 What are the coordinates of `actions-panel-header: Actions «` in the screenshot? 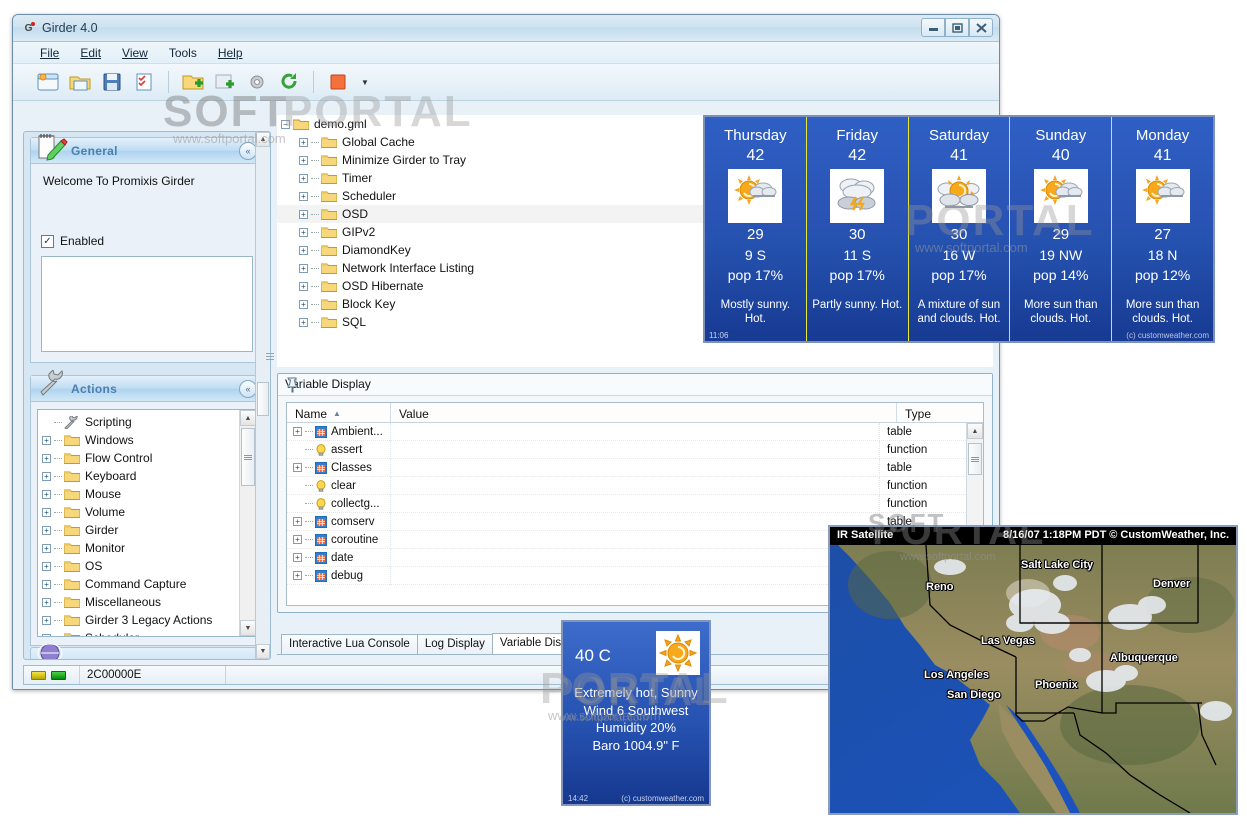 It's located at (147, 385).